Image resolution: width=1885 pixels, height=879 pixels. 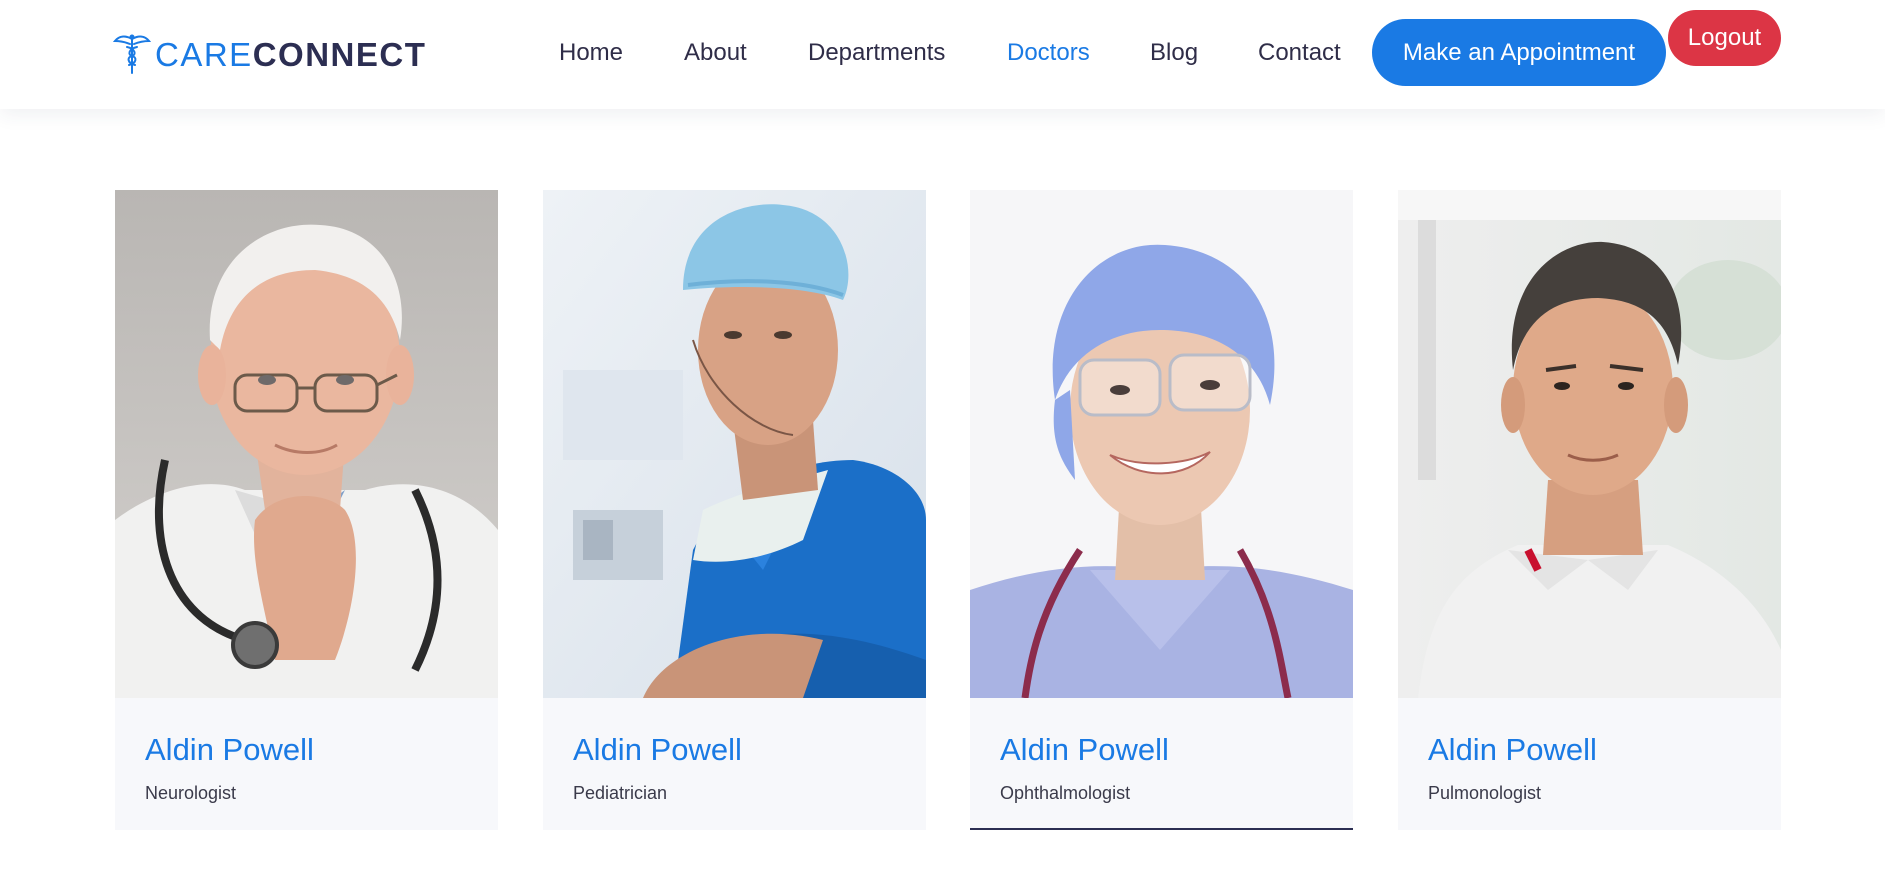 What do you see at coordinates (1161, 444) in the screenshot?
I see `smiling-doctor-photo` at bounding box center [1161, 444].